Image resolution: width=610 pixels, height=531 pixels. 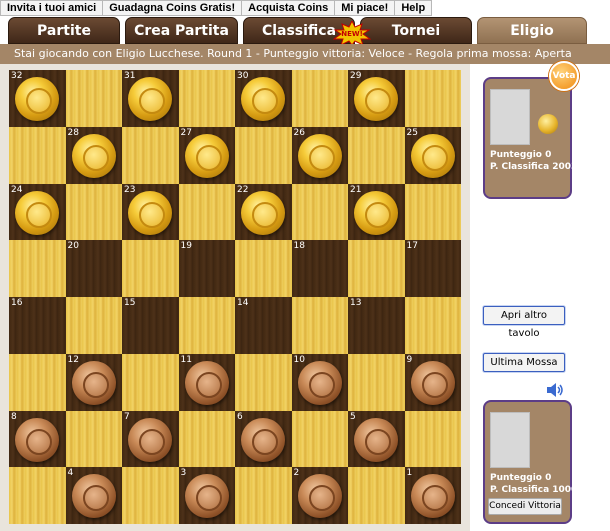 I want to click on board-square-playable: 2, so click(x=319, y=495).